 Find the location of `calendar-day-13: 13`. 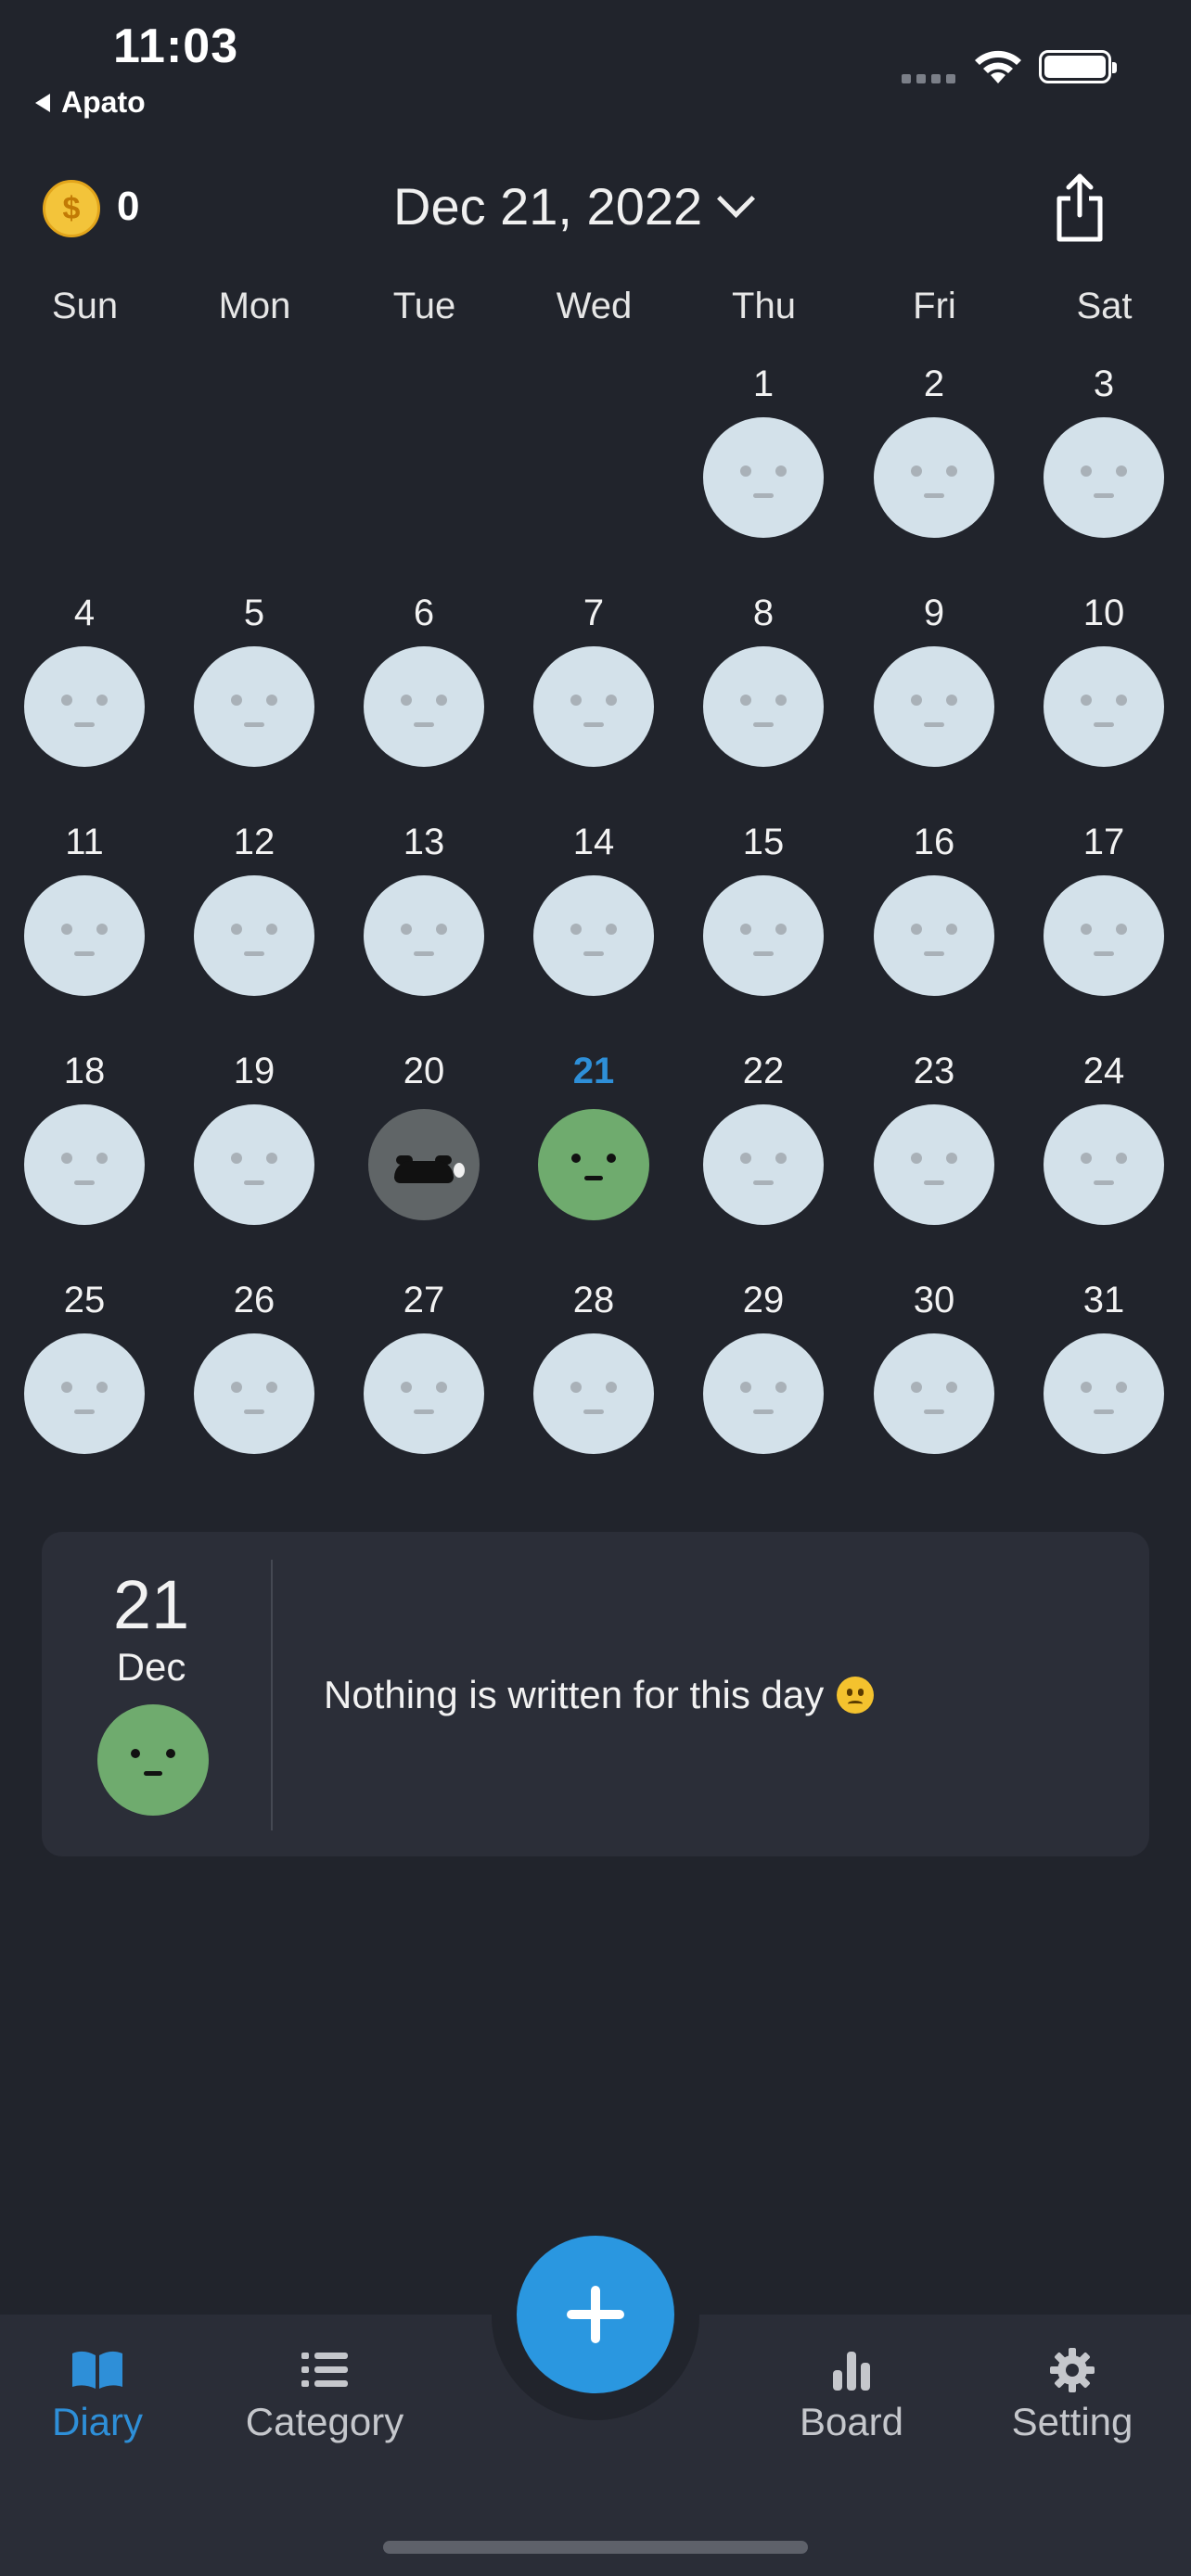

calendar-day-13: 13 is located at coordinates (424, 908).